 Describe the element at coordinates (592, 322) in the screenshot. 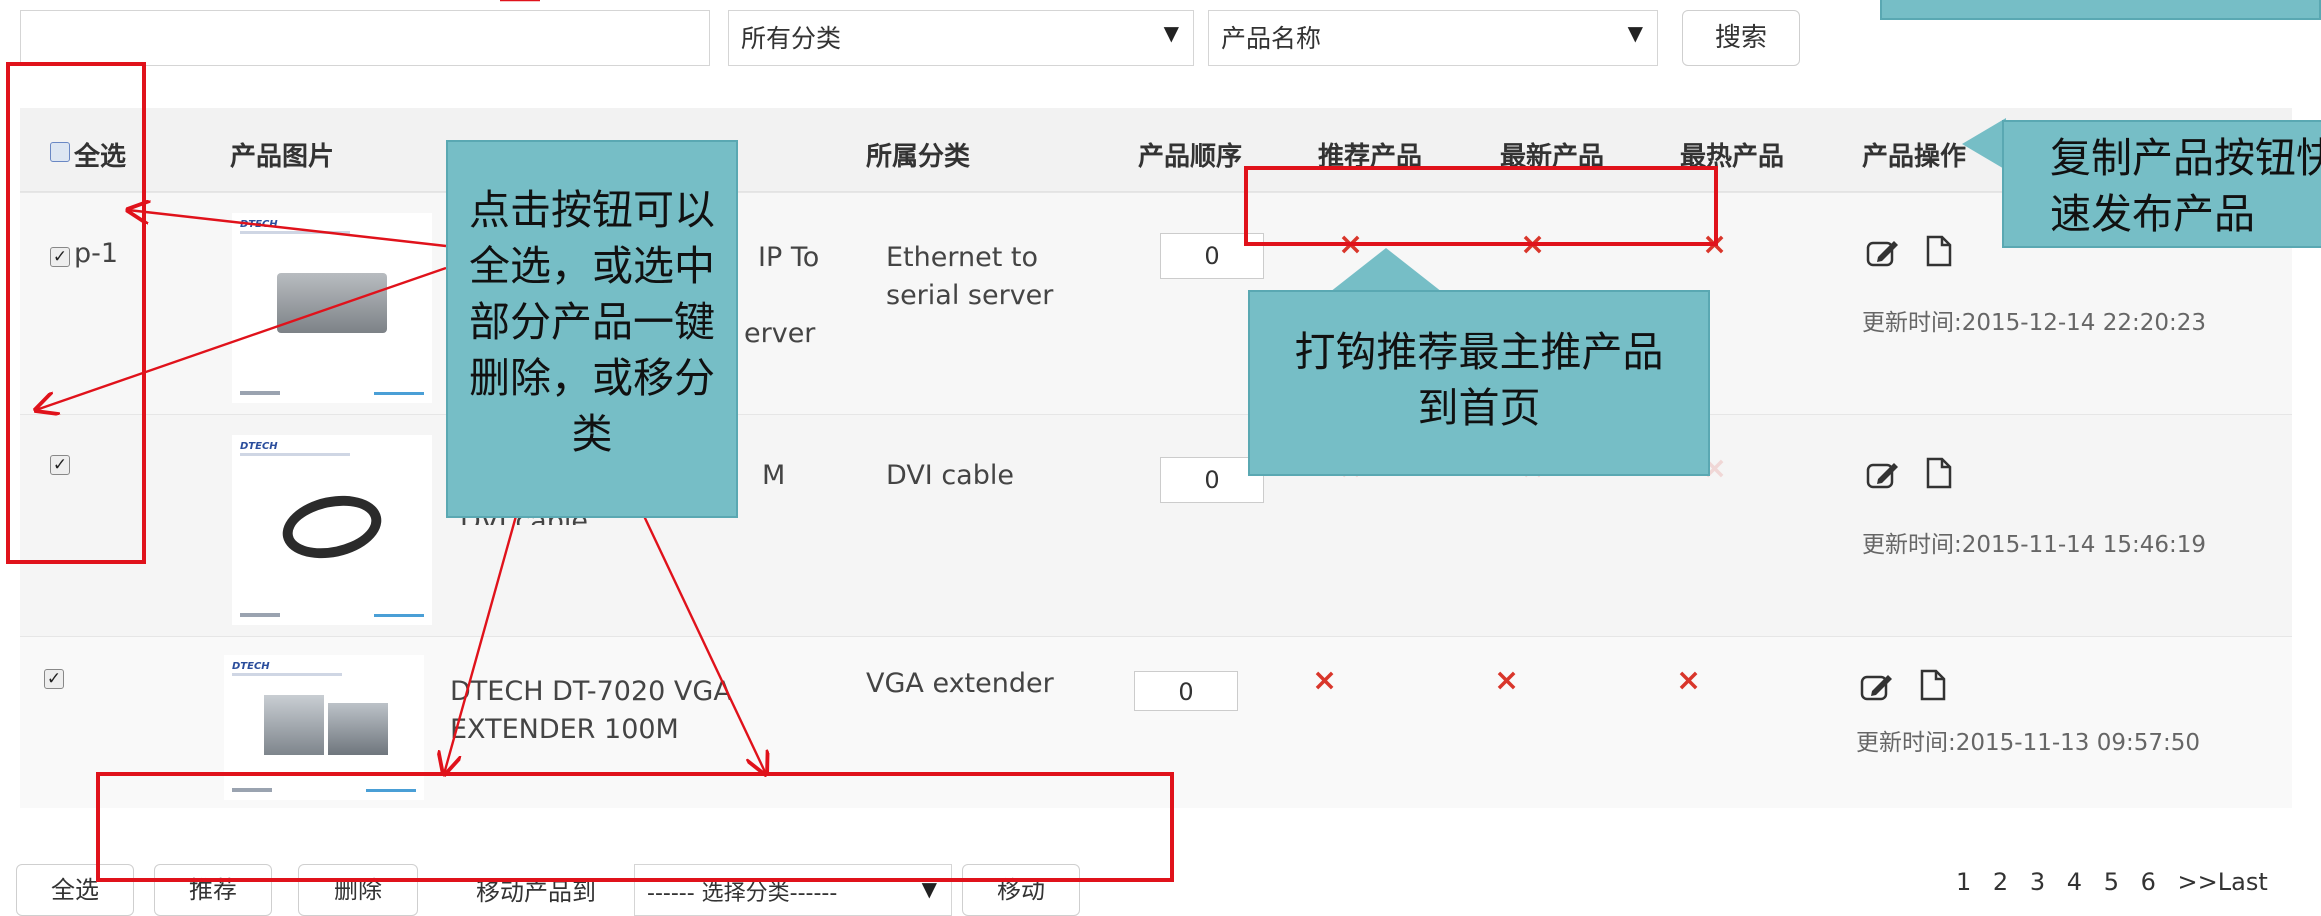

I see `select-all-tip-text: 点击按钮可以全选，或选中部分产品一键删除，或移分类` at that location.